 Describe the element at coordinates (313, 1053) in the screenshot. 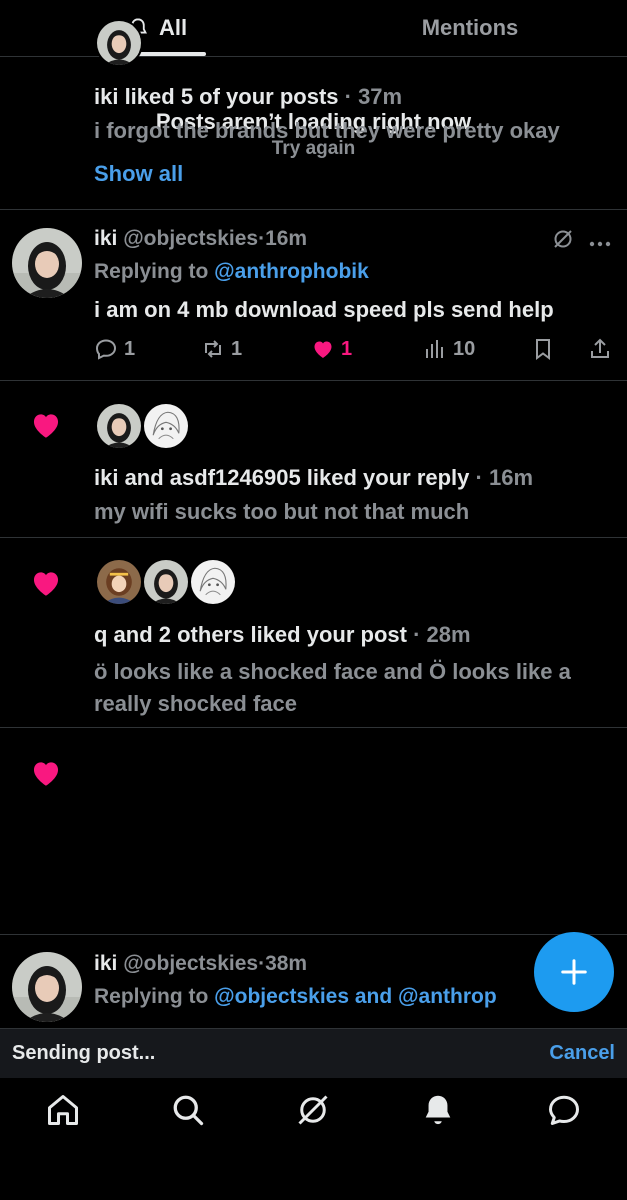

I see `sending-toast: Sending post... Cancel` at that location.